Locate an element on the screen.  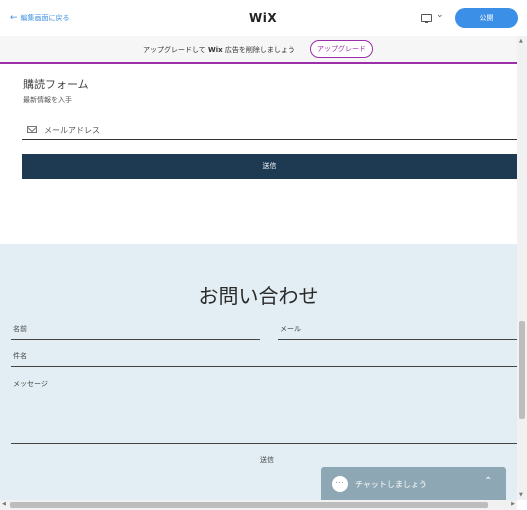
scroll-right-icon: ▶ is located at coordinates (513, 504).